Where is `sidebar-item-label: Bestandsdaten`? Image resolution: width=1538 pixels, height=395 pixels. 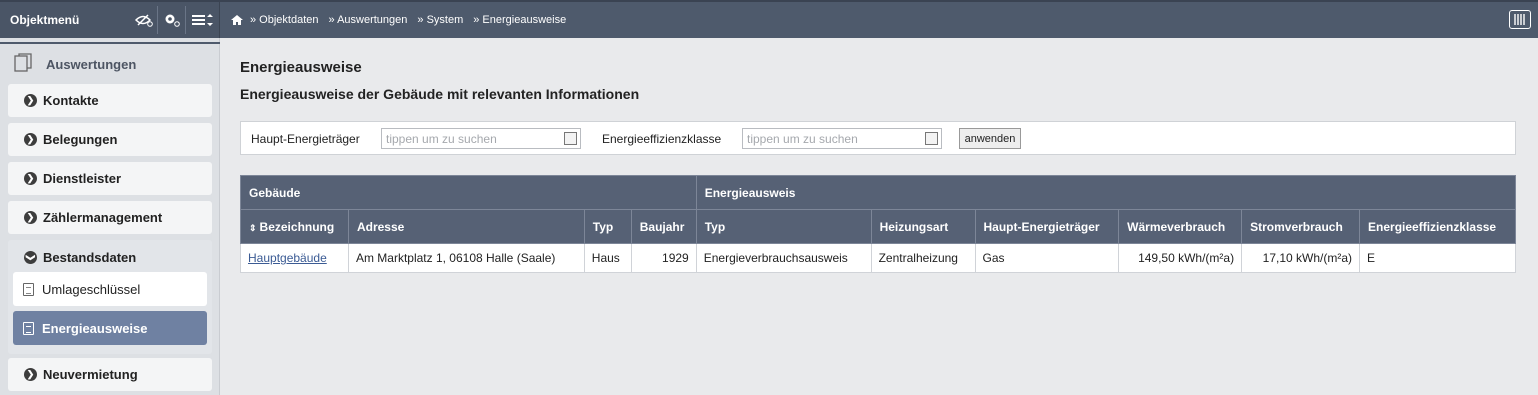 sidebar-item-label: Bestandsdaten is located at coordinates (90, 257).